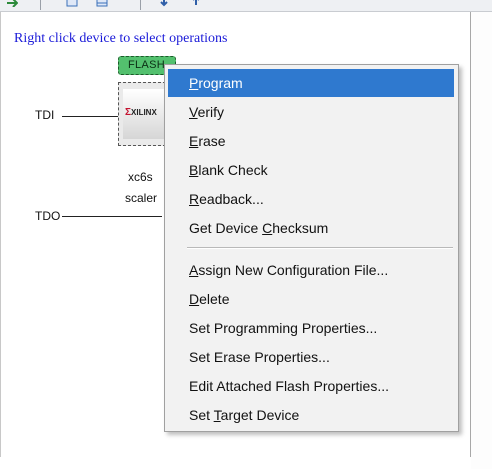 This screenshot has width=492, height=469. Describe the element at coordinates (45, 115) in the screenshot. I see `tdi-label: TDI` at that location.